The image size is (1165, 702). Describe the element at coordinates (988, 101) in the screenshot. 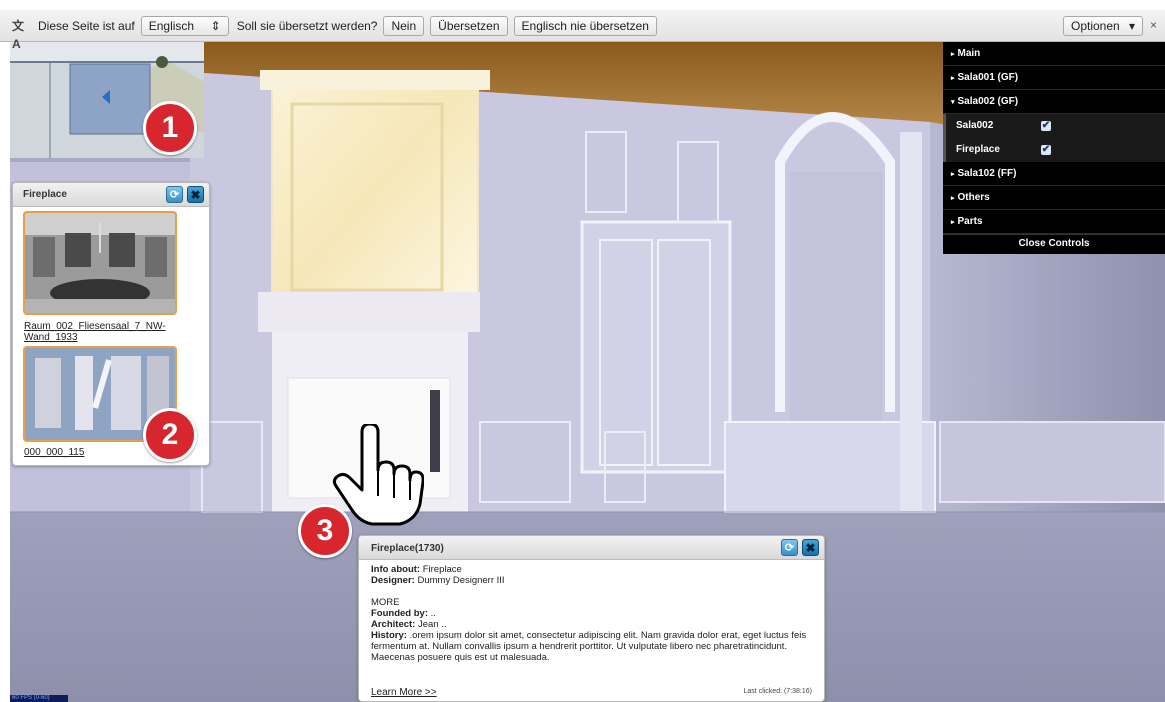

I see `controls-folder-label: Sala002 (GF)` at that location.